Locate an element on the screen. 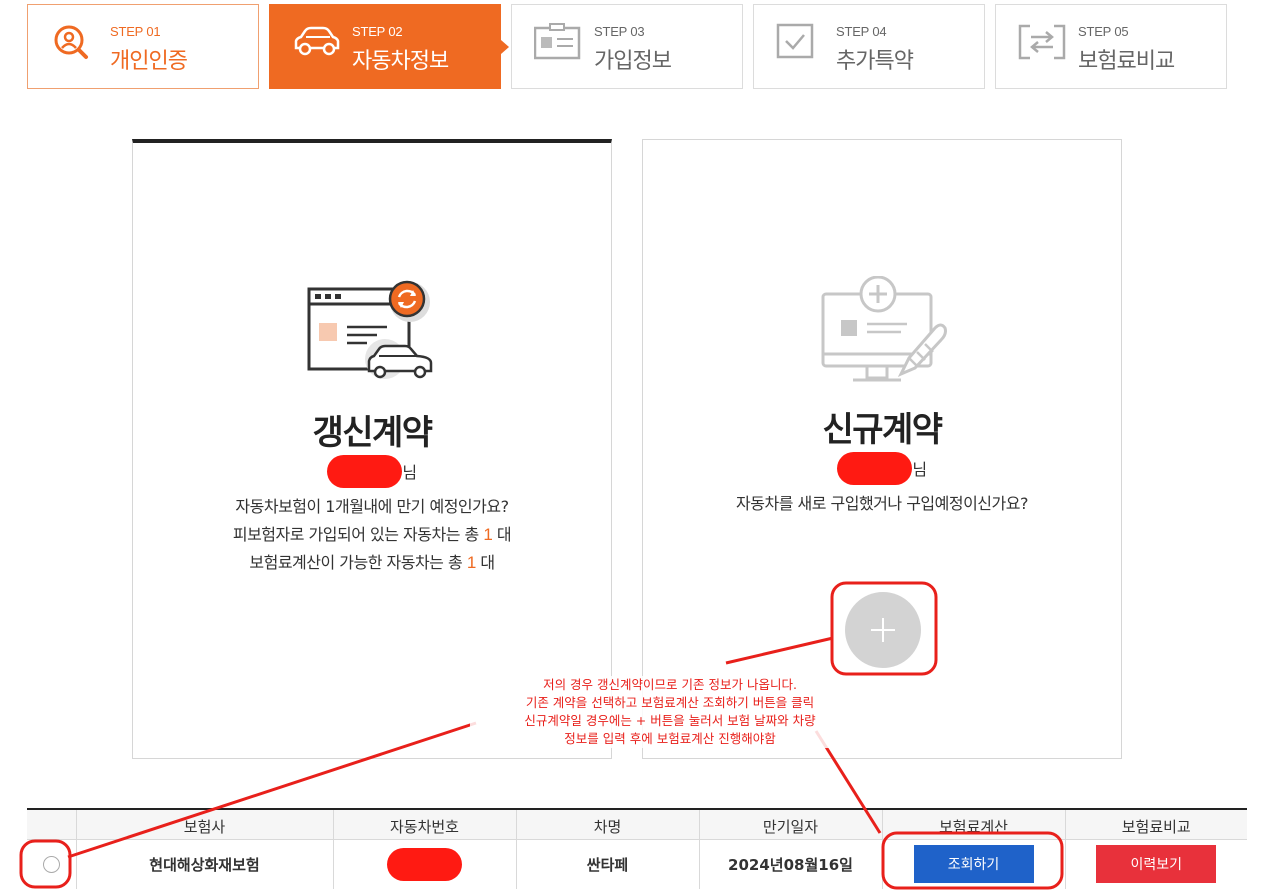 The width and height of the screenshot is (1288, 890). lookup-button: 조회하기 is located at coordinates (973, 864).